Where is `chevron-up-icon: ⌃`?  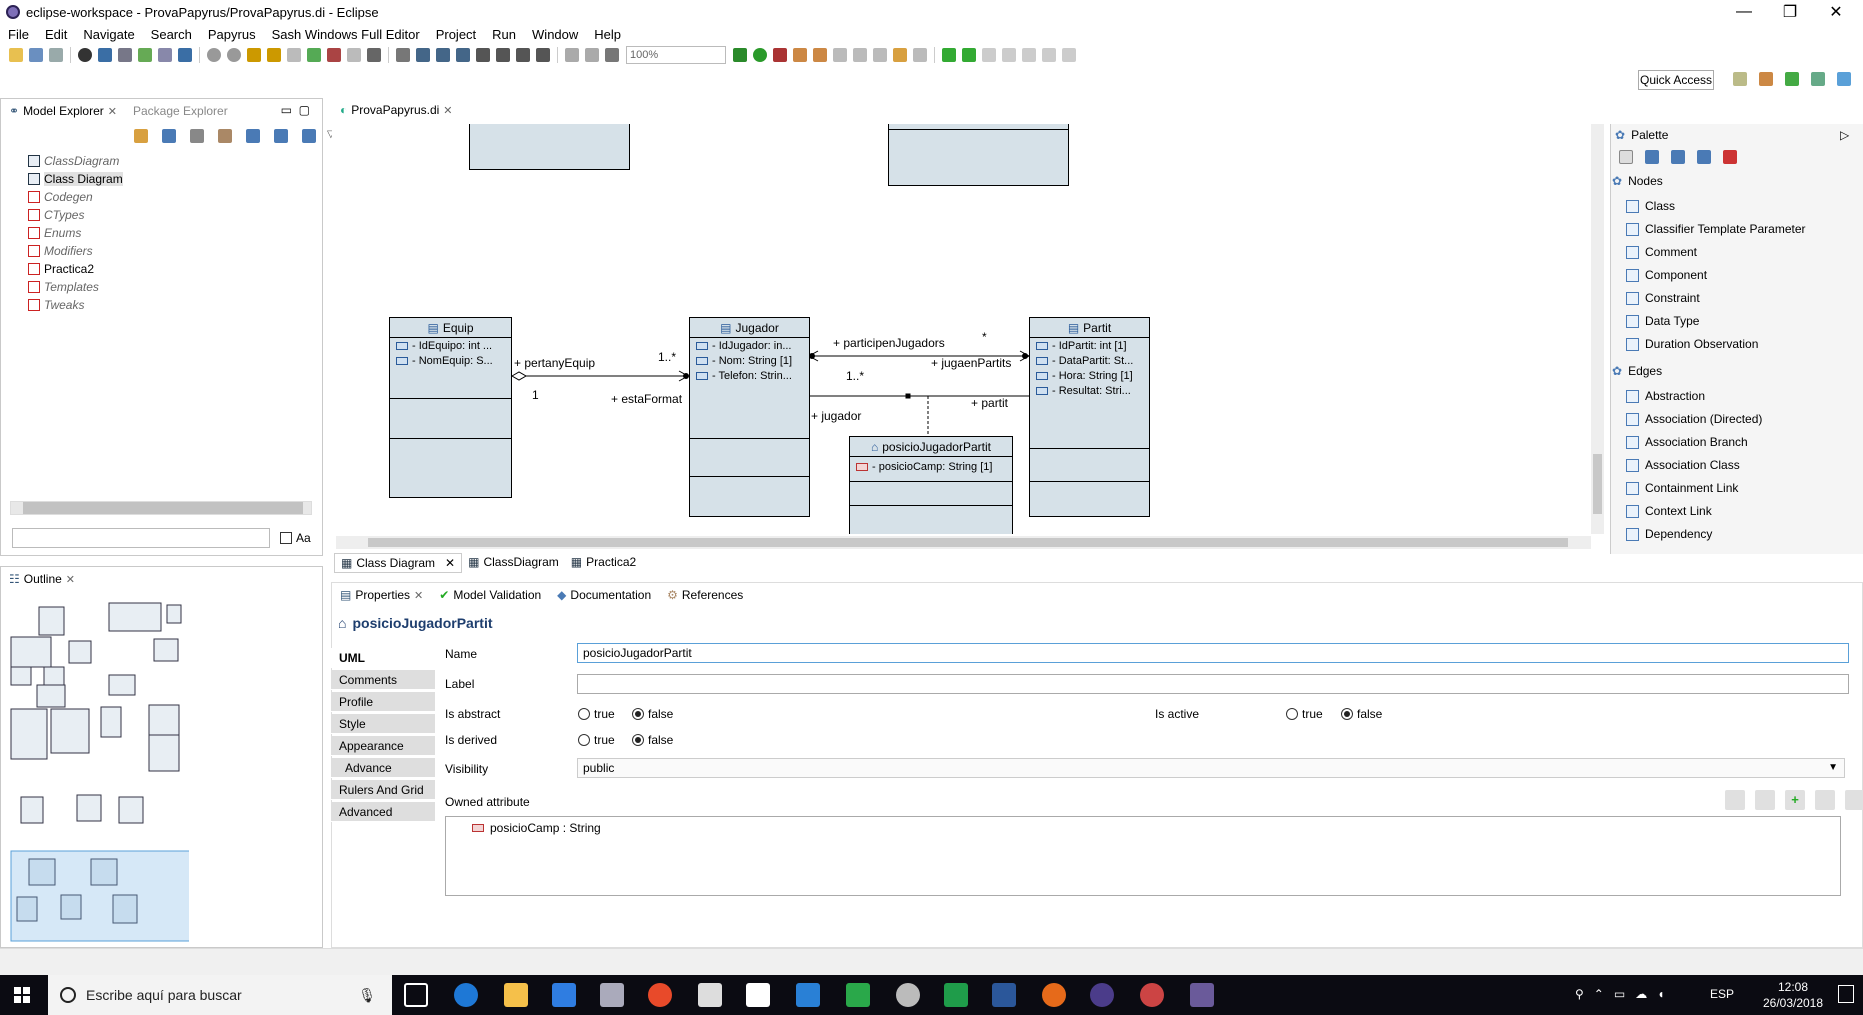
chevron-up-icon: ⌃ is located at coordinates (1599, 994).